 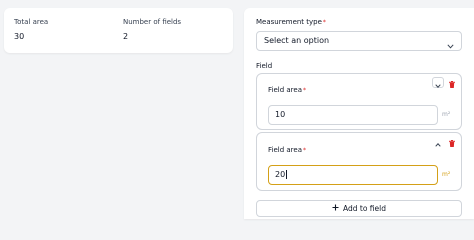 I want to click on number-of-fields-stat: Number of fields 2, so click(x=152, y=30).